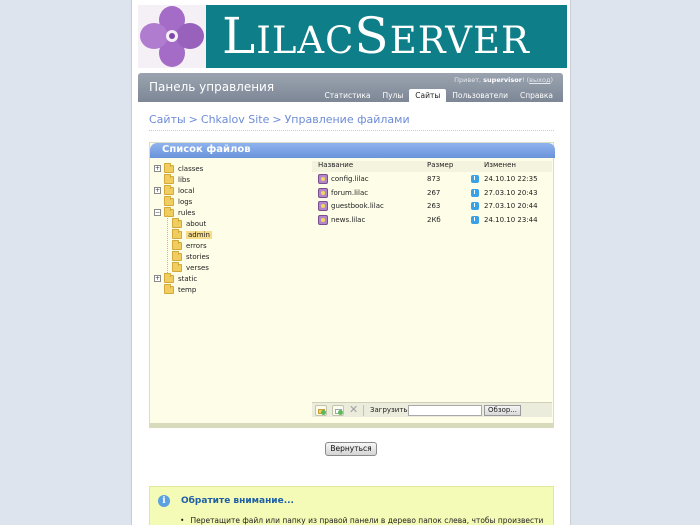 The width and height of the screenshot is (700, 525). What do you see at coordinates (511, 219) in the screenshot?
I see `file-modified: 24.10.10 23:44` at bounding box center [511, 219].